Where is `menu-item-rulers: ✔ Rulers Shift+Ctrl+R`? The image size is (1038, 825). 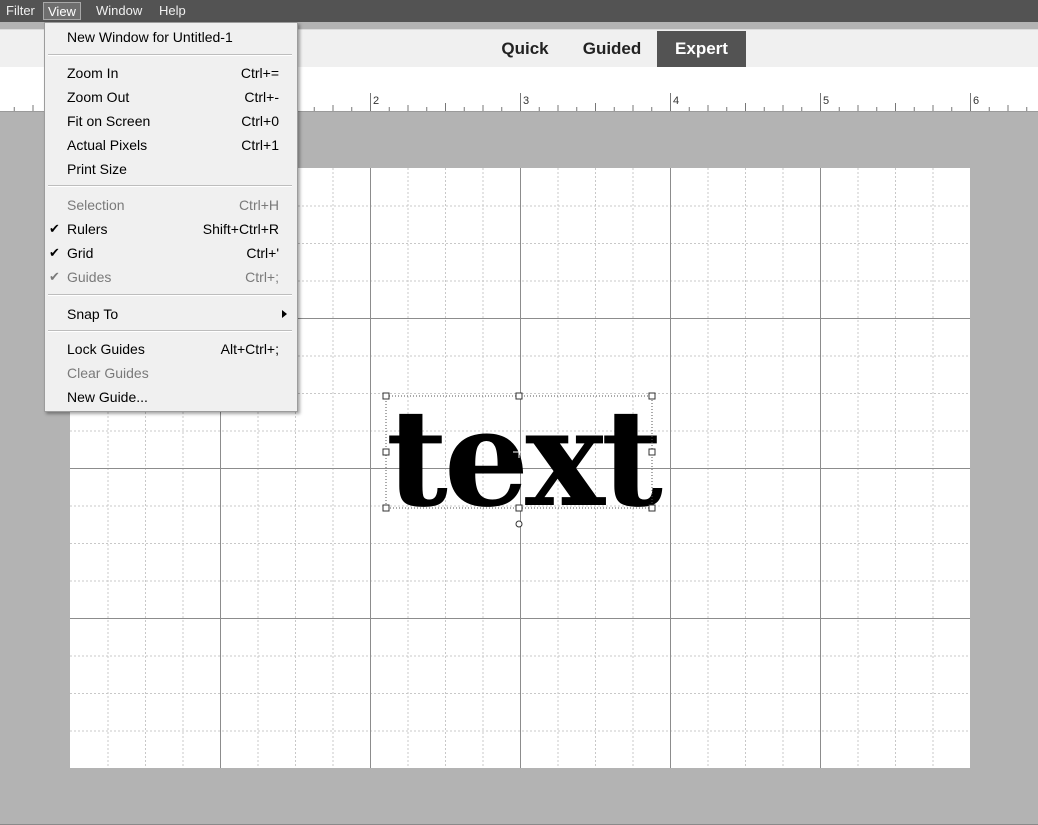
menu-item-rulers: ✔ Rulers Shift+Ctrl+R is located at coordinates (171, 230).